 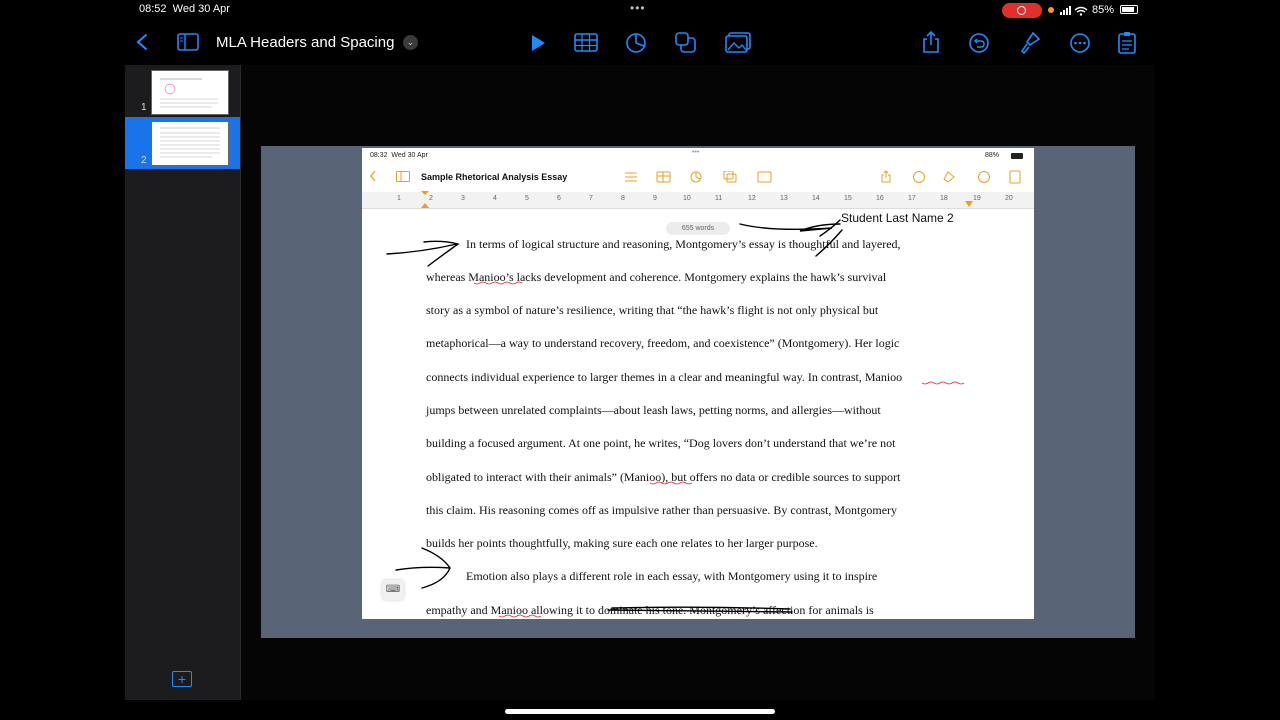 I want to click on add-slide-button: +, so click(x=182, y=679).